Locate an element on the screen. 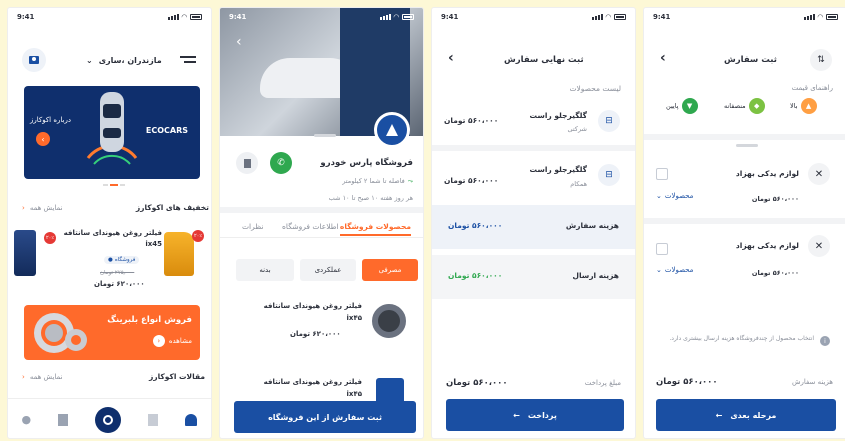 The width and height of the screenshot is (845, 441). bottom-nav: ● is located at coordinates (109, 418).